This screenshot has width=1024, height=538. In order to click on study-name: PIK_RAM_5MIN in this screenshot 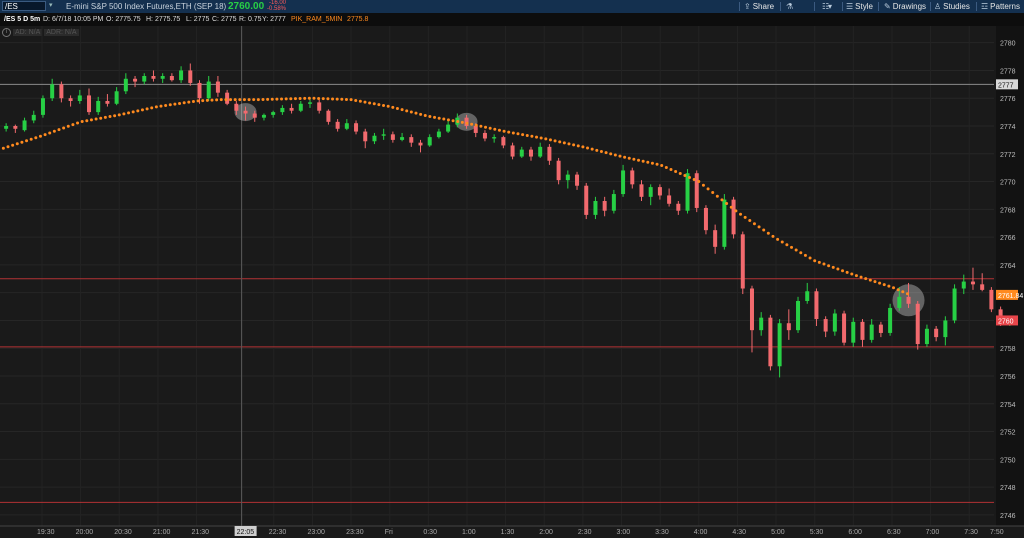, I will do `click(316, 19)`.